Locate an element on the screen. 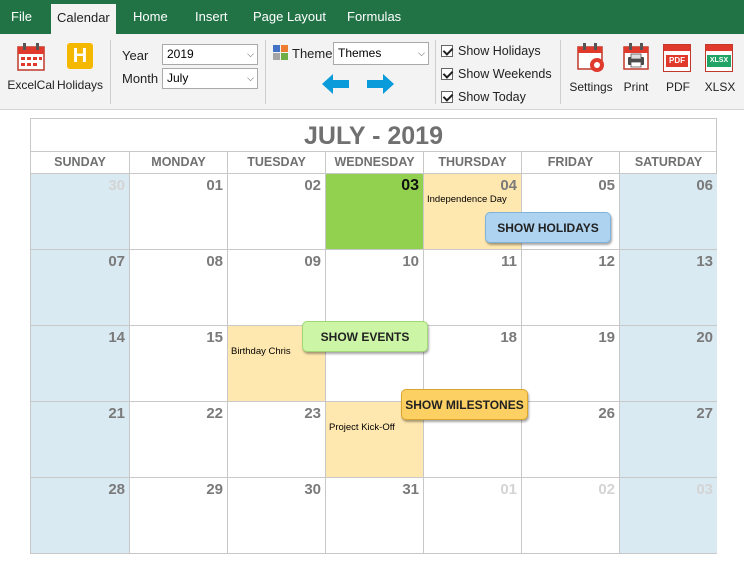 Image resolution: width=744 pixels, height=565 pixels. holidays-label: Holidays is located at coordinates (80, 85).